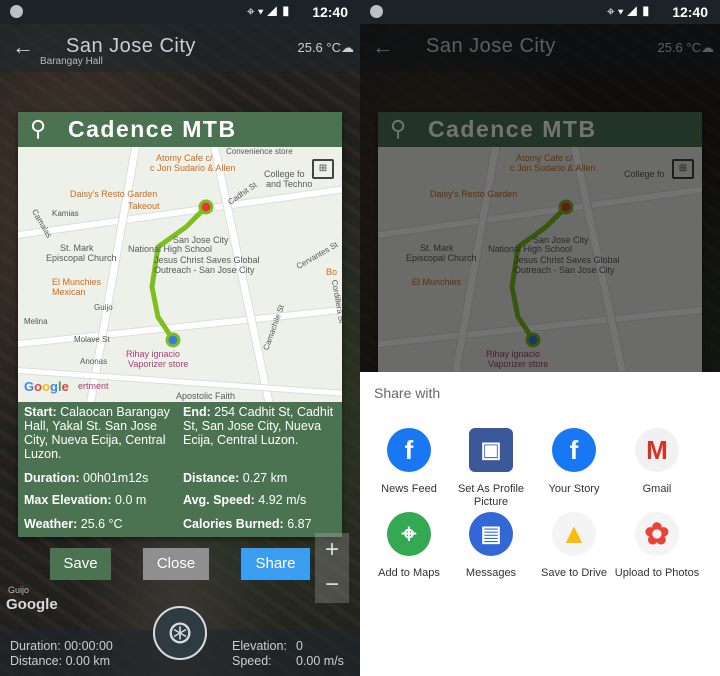  Describe the element at coordinates (85, 500) in the screenshot. I see `max-elevation-stat: Max Elevation: 0.0 m` at that location.